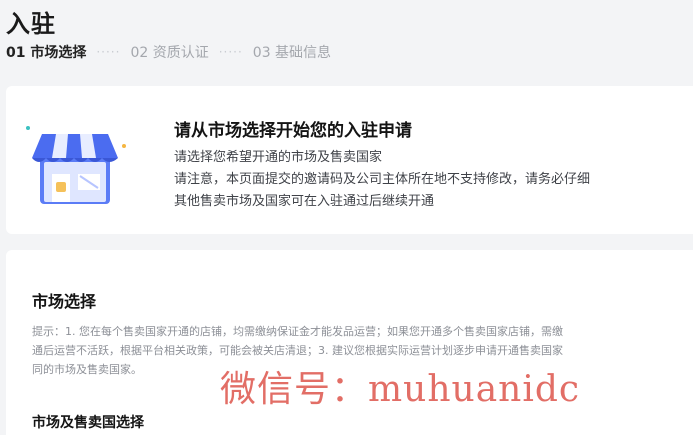 Image resolution: width=693 pixels, height=435 pixels. What do you see at coordinates (400, 389) in the screenshot?
I see `watermark: 微信号：muhuanidc` at bounding box center [400, 389].